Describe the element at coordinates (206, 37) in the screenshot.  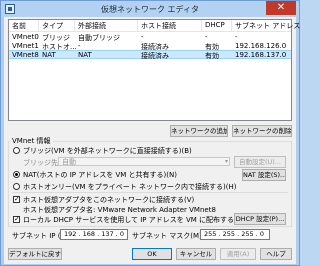
I see `cell-dhcp: -` at that location.